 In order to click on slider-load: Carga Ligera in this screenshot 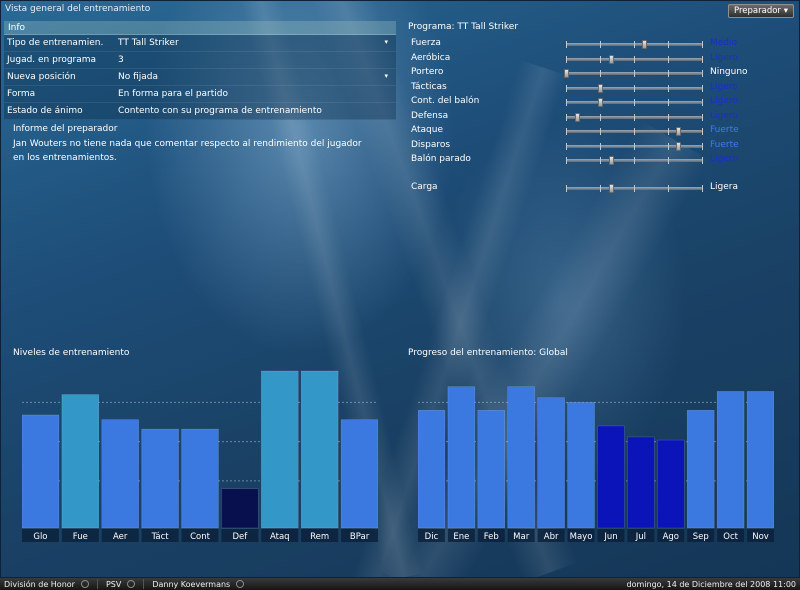, I will do `click(601, 188)`.